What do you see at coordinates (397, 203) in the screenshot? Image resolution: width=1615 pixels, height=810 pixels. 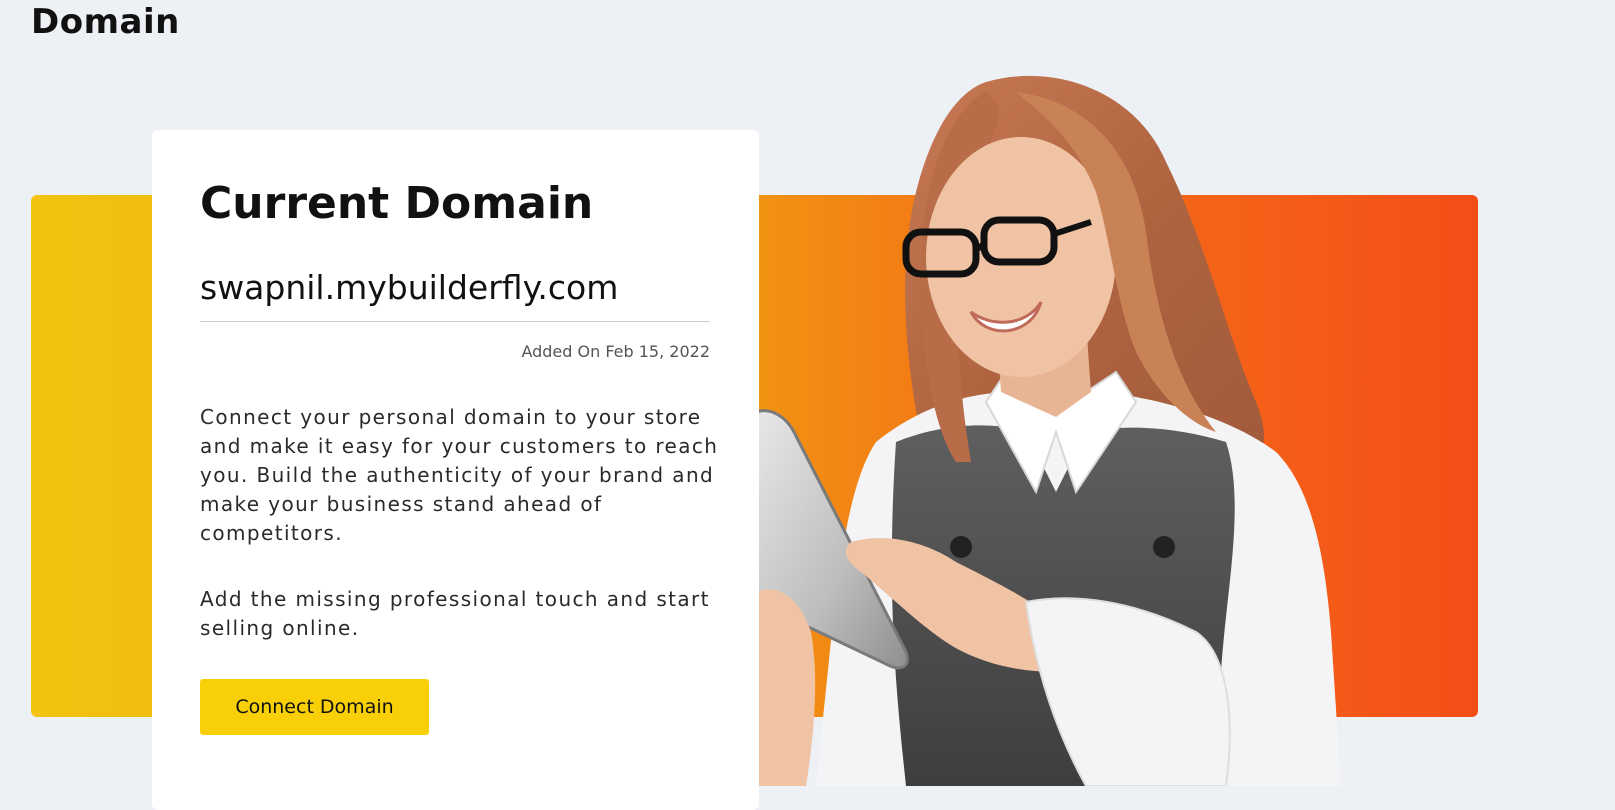 I see `card-title: Current Domain` at bounding box center [397, 203].